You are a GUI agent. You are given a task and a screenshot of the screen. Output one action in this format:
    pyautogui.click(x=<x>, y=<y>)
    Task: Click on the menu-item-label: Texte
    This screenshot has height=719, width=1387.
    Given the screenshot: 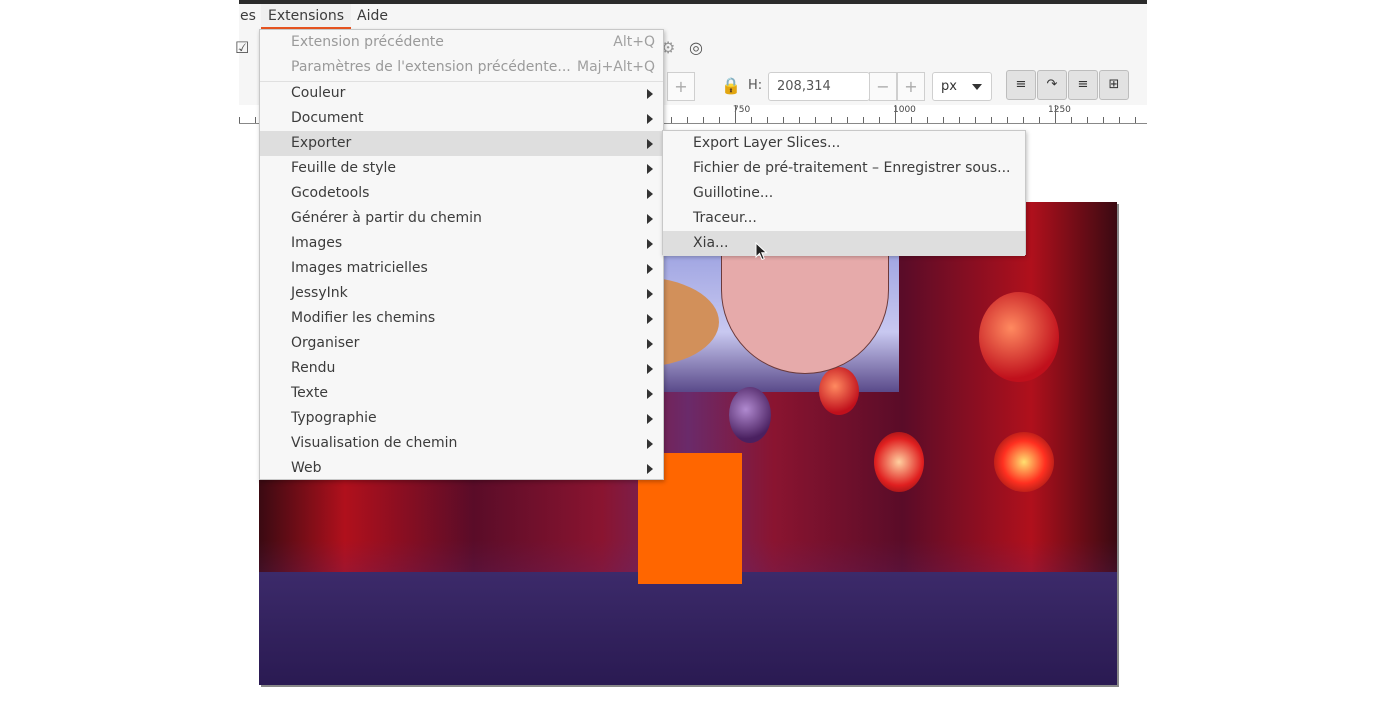 What is the action you would take?
    pyautogui.click(x=309, y=393)
    